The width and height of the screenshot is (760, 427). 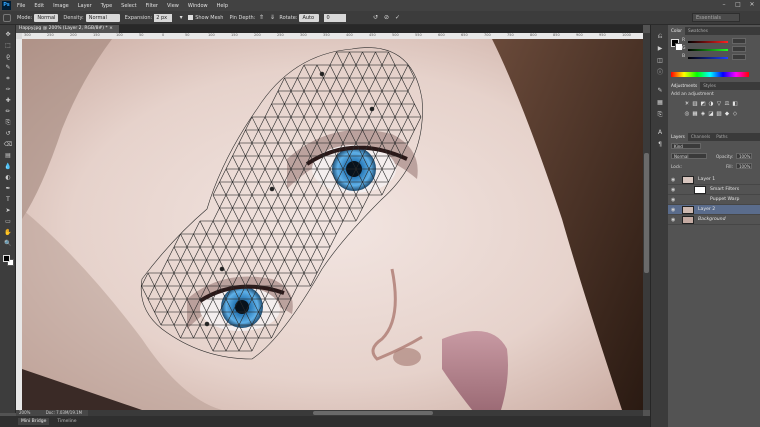 I want to click on type-tool-icon: T, so click(x=8, y=199).